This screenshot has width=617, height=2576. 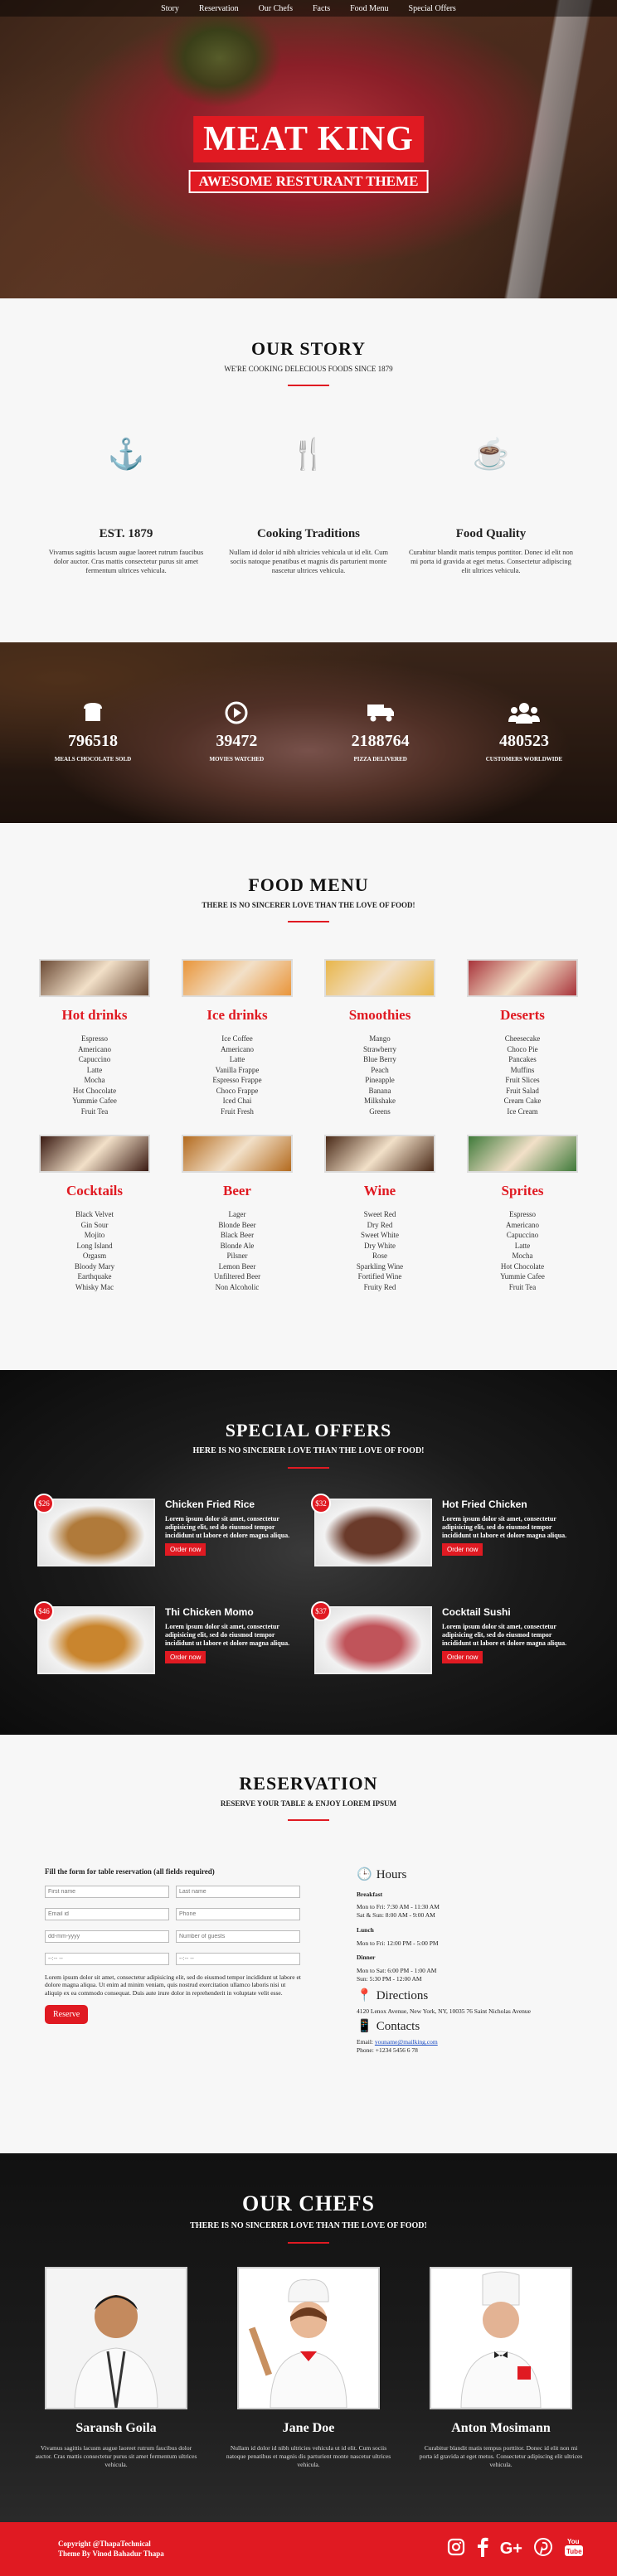 What do you see at coordinates (237, 1190) in the screenshot?
I see `menu-category-title: Beer` at bounding box center [237, 1190].